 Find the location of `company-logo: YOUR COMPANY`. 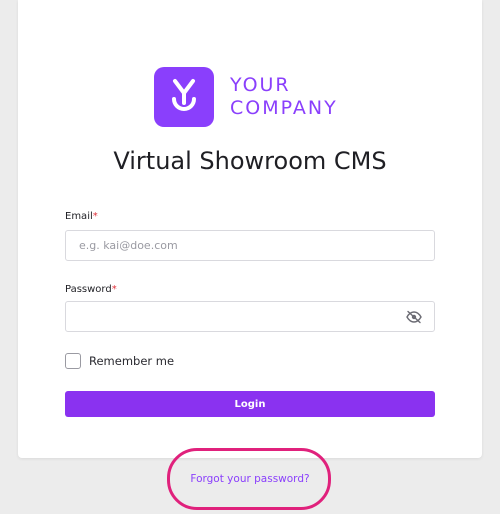

company-logo: YOUR COMPANY is located at coordinates (246, 97).